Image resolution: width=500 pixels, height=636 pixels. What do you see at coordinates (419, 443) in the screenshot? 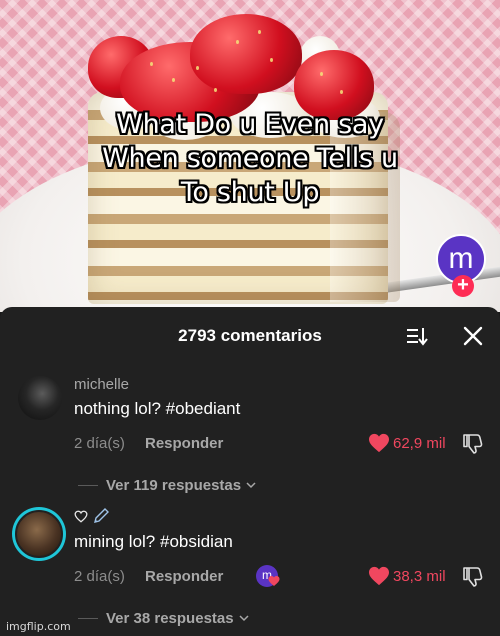
I see `like-count: 62,9 mil` at bounding box center [419, 443].